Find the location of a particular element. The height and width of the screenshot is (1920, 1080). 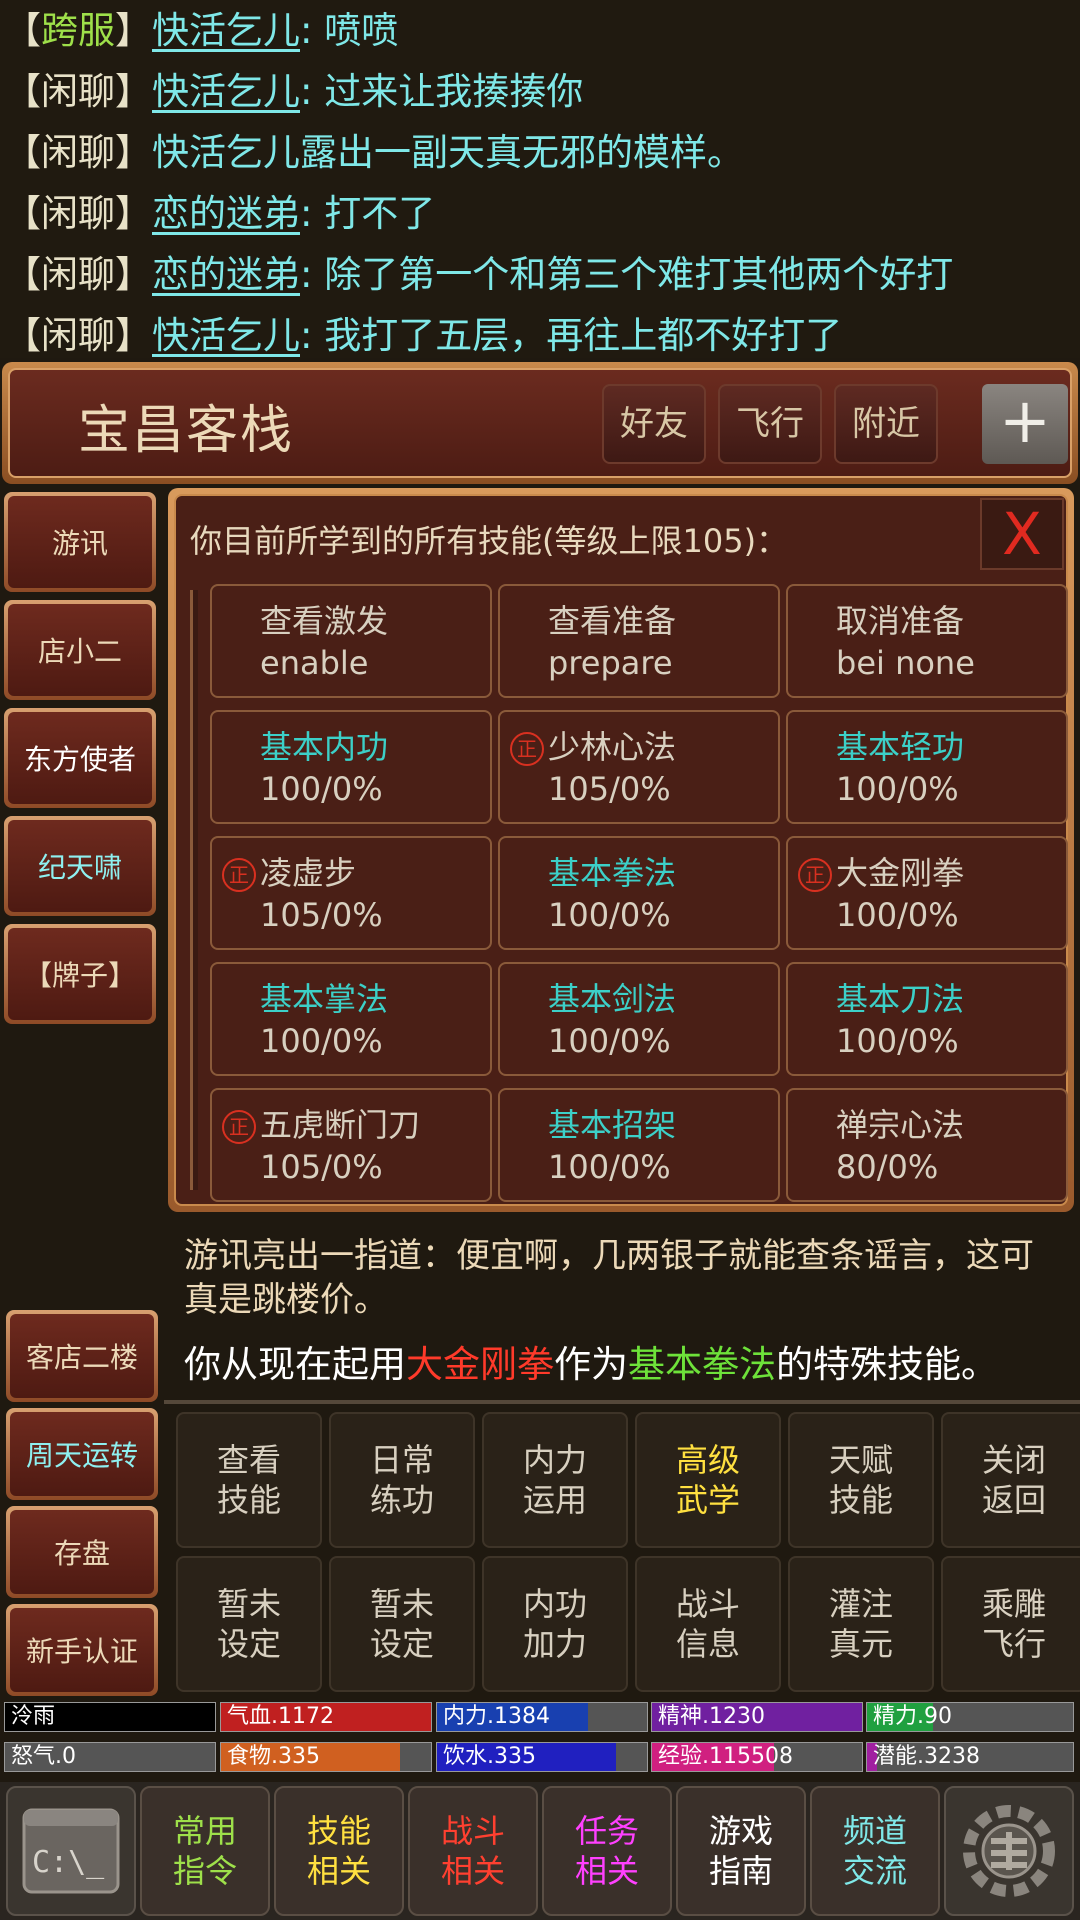

npc-button: 游讯 is located at coordinates (80, 542).